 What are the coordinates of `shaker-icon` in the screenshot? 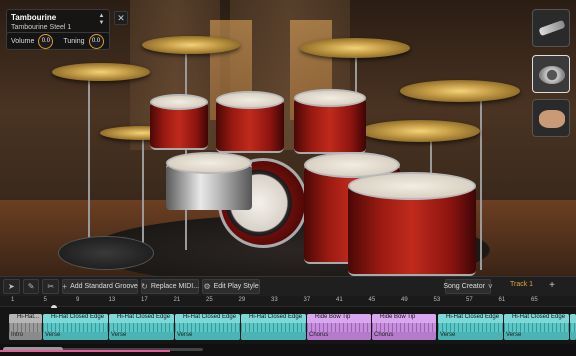 It's located at (552, 28).